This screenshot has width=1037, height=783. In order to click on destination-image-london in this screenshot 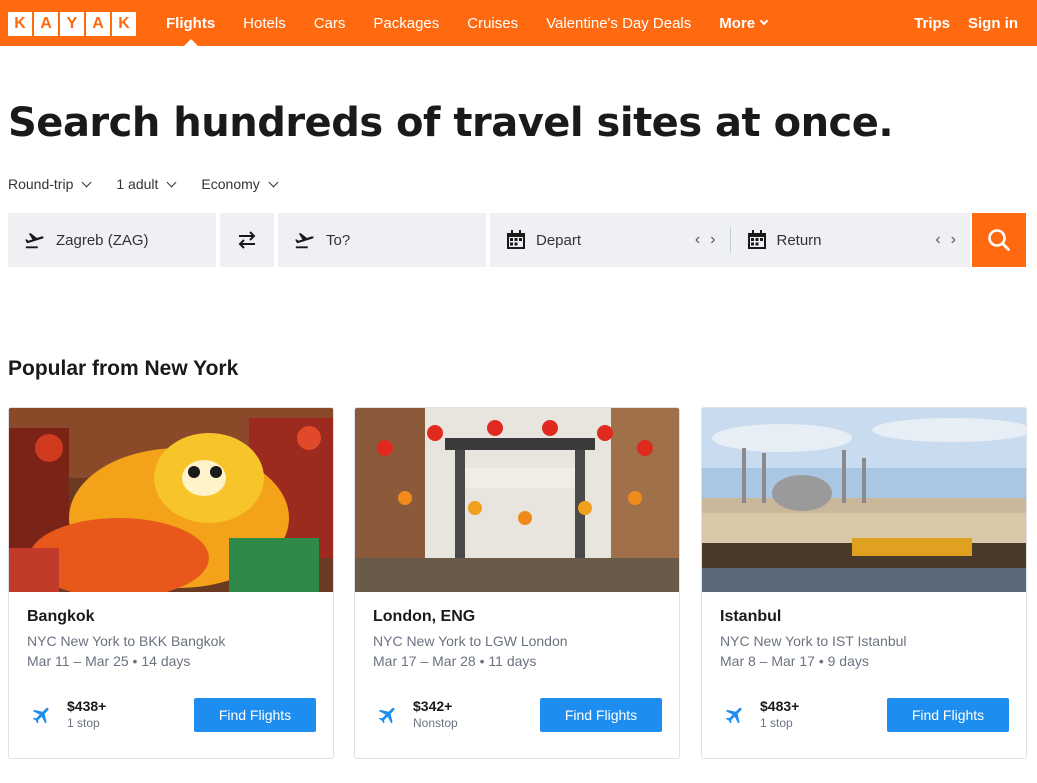, I will do `click(517, 500)`.